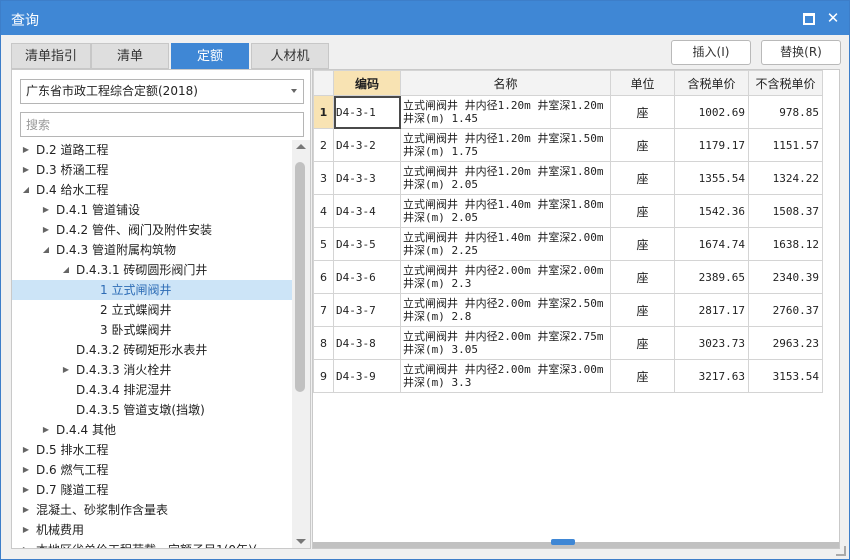 This screenshot has height=560, width=850. What do you see at coordinates (711, 83) in the screenshot?
I see `column-header-price-tax: 含税单价` at bounding box center [711, 83].